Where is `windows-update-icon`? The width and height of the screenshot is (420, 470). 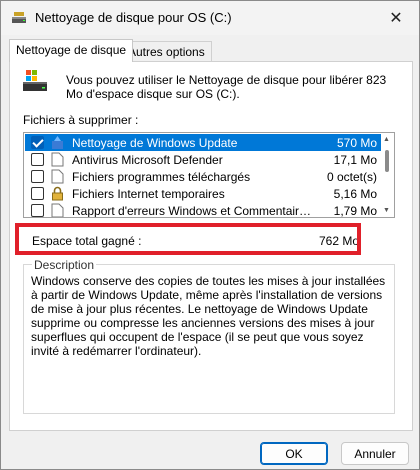 windows-update-icon is located at coordinates (57, 142).